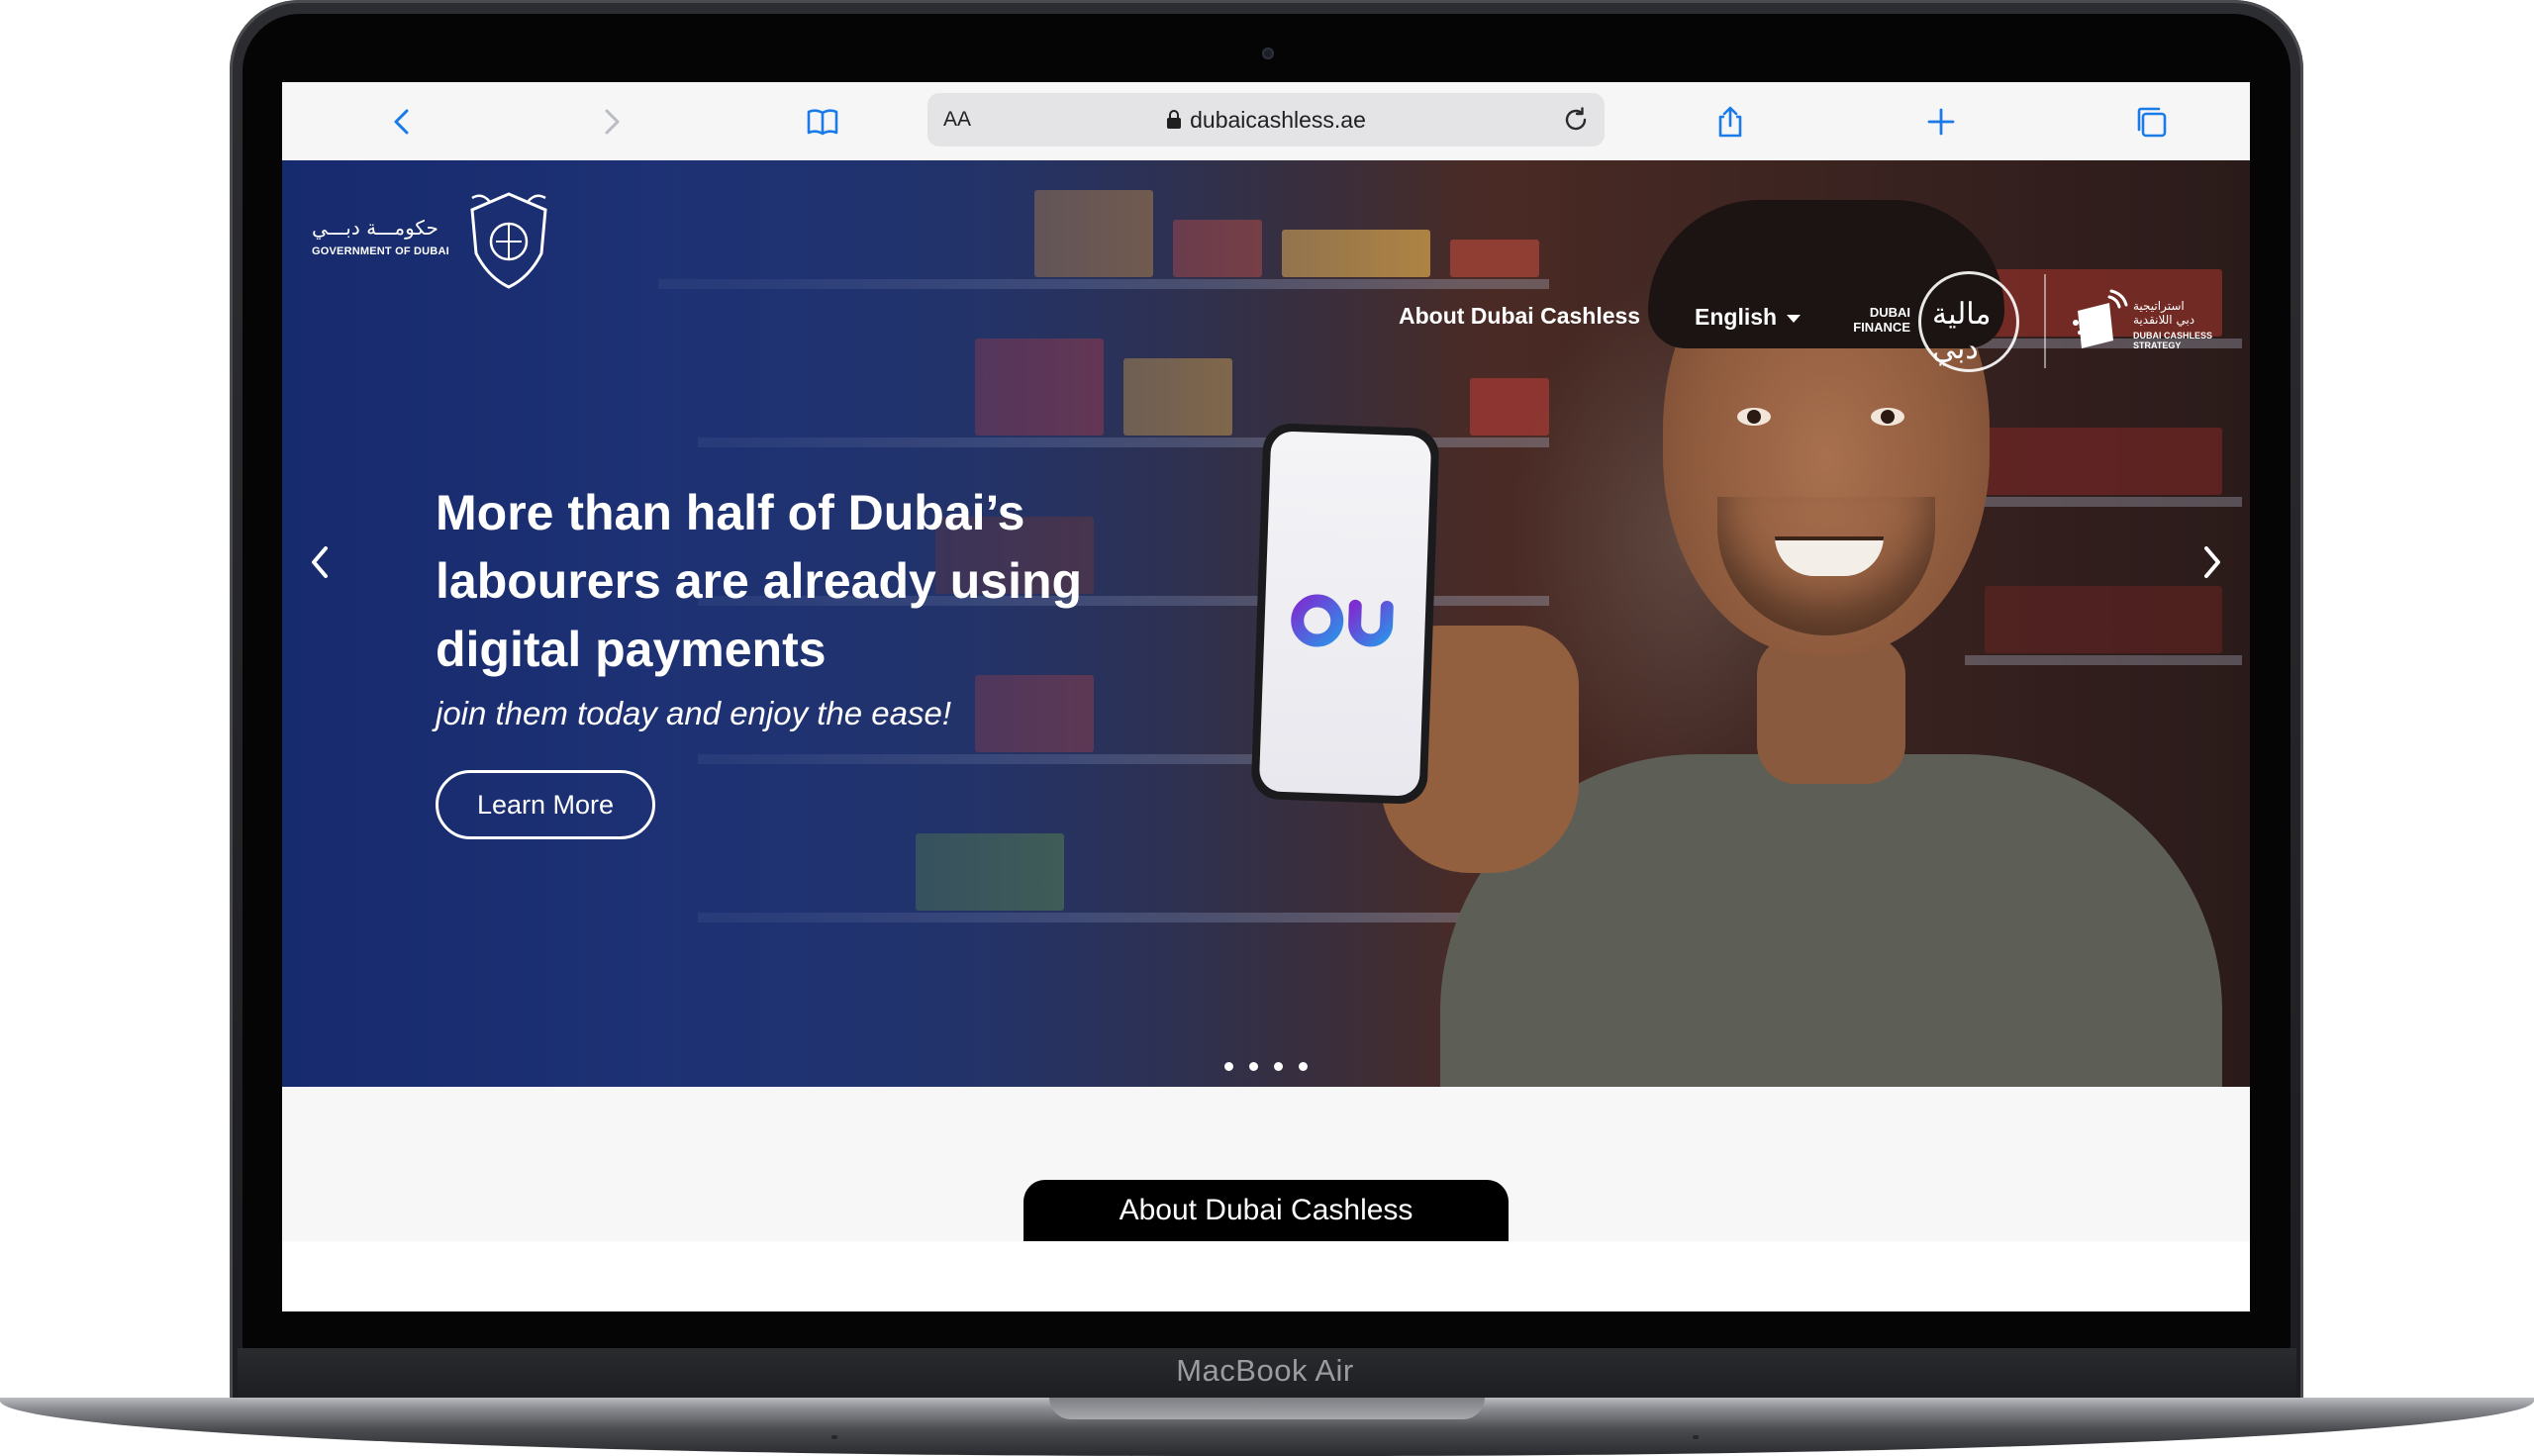 Image resolution: width=2534 pixels, height=1456 pixels. Describe the element at coordinates (1730, 122) in the screenshot. I see `share-icon` at that location.